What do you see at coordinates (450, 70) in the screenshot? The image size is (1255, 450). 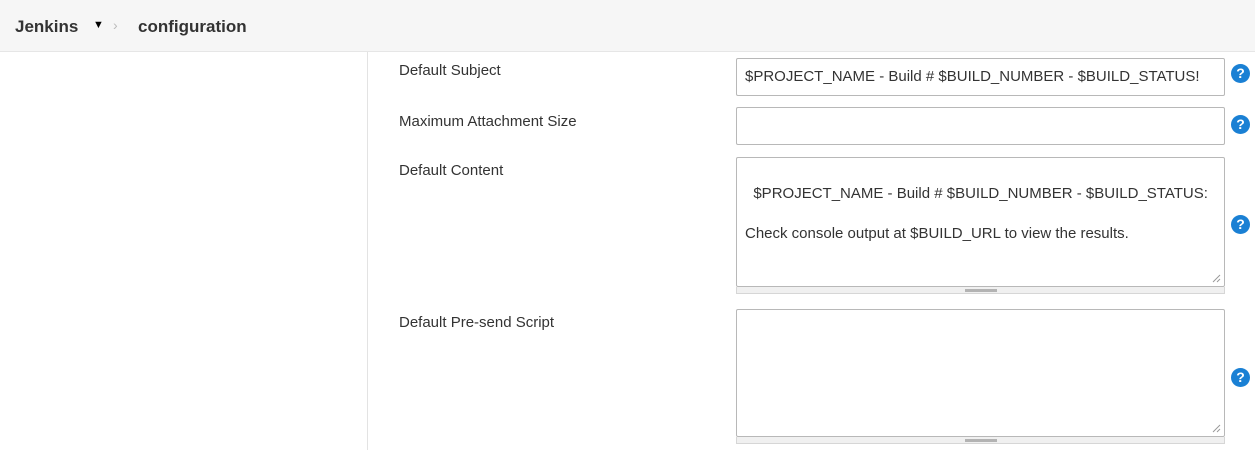 I see `default-subject-label: Default Subject` at bounding box center [450, 70].